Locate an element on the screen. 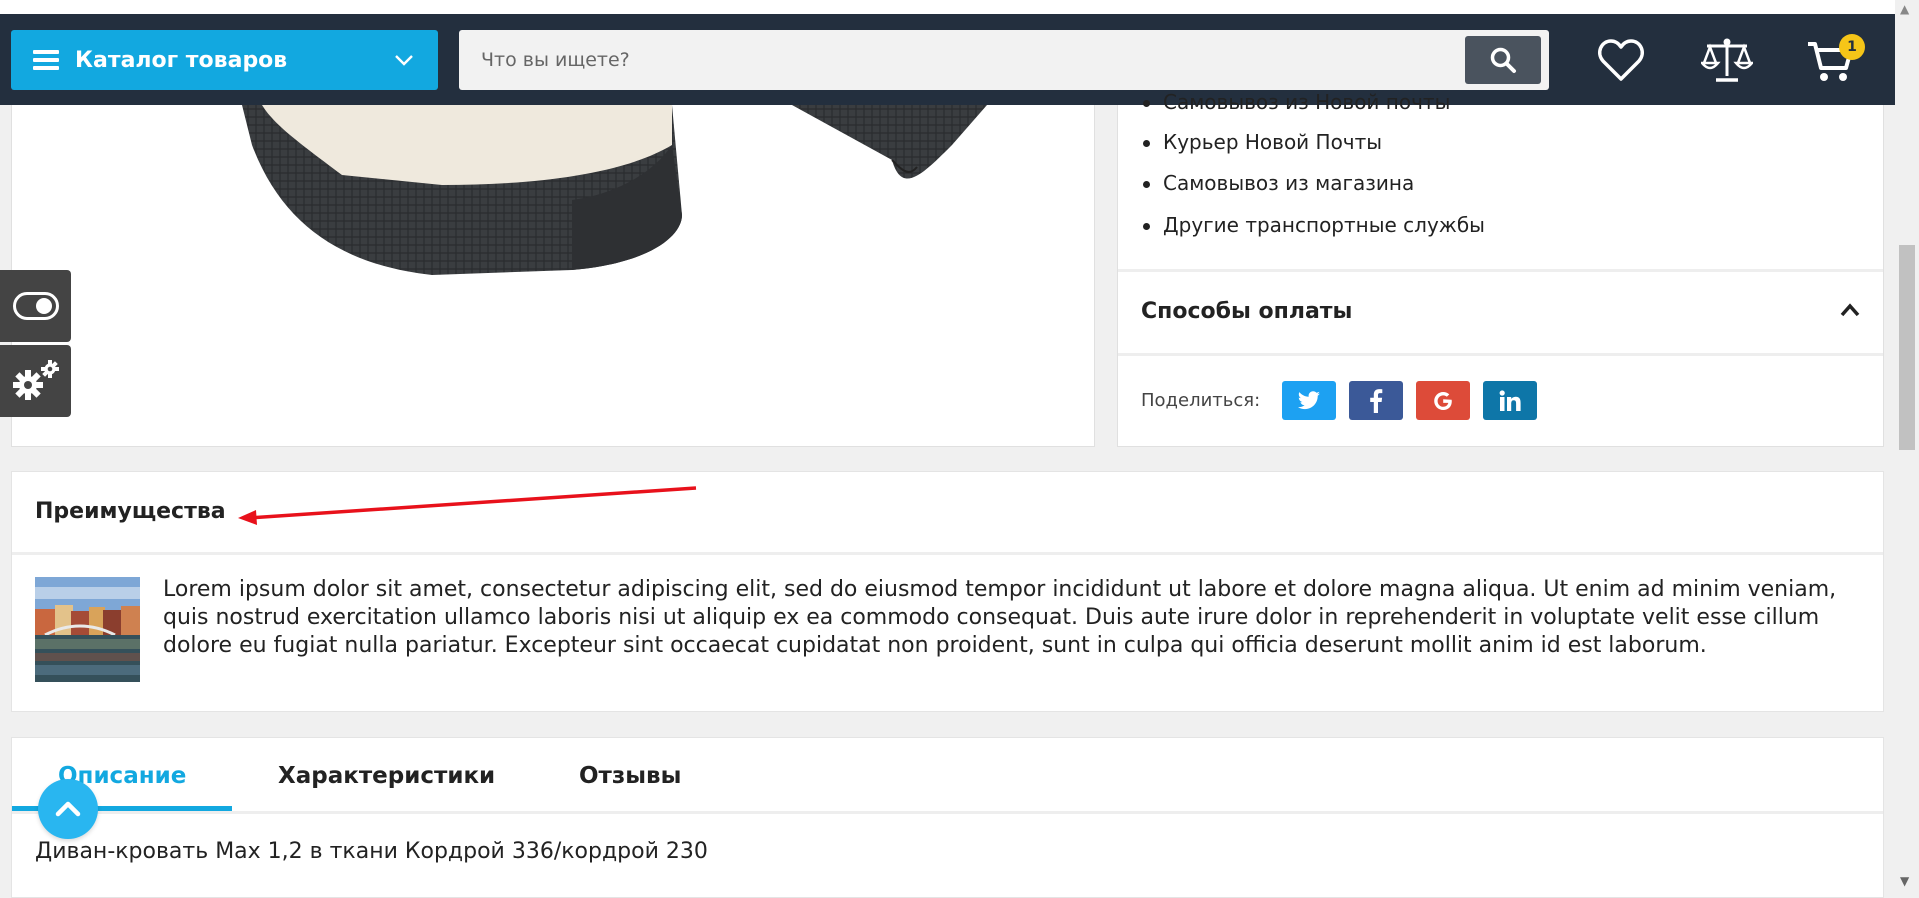 Image resolution: width=1919 pixels, height=898 pixels. facebook-icon is located at coordinates (1376, 400).